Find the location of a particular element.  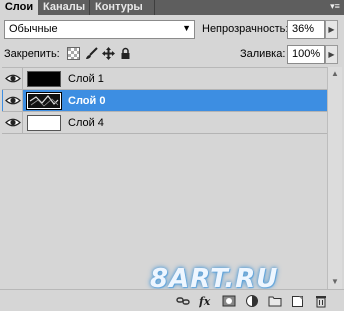

adjustment-icon is located at coordinates (252, 301).